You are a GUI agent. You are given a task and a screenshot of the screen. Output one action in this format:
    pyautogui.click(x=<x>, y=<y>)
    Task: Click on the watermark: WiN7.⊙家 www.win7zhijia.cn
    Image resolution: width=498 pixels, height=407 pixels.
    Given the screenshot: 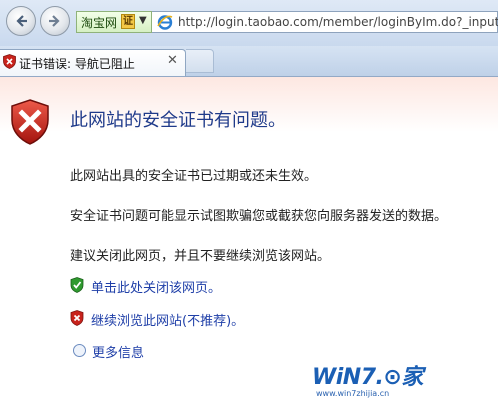 What is the action you would take?
    pyautogui.click(x=402, y=383)
    